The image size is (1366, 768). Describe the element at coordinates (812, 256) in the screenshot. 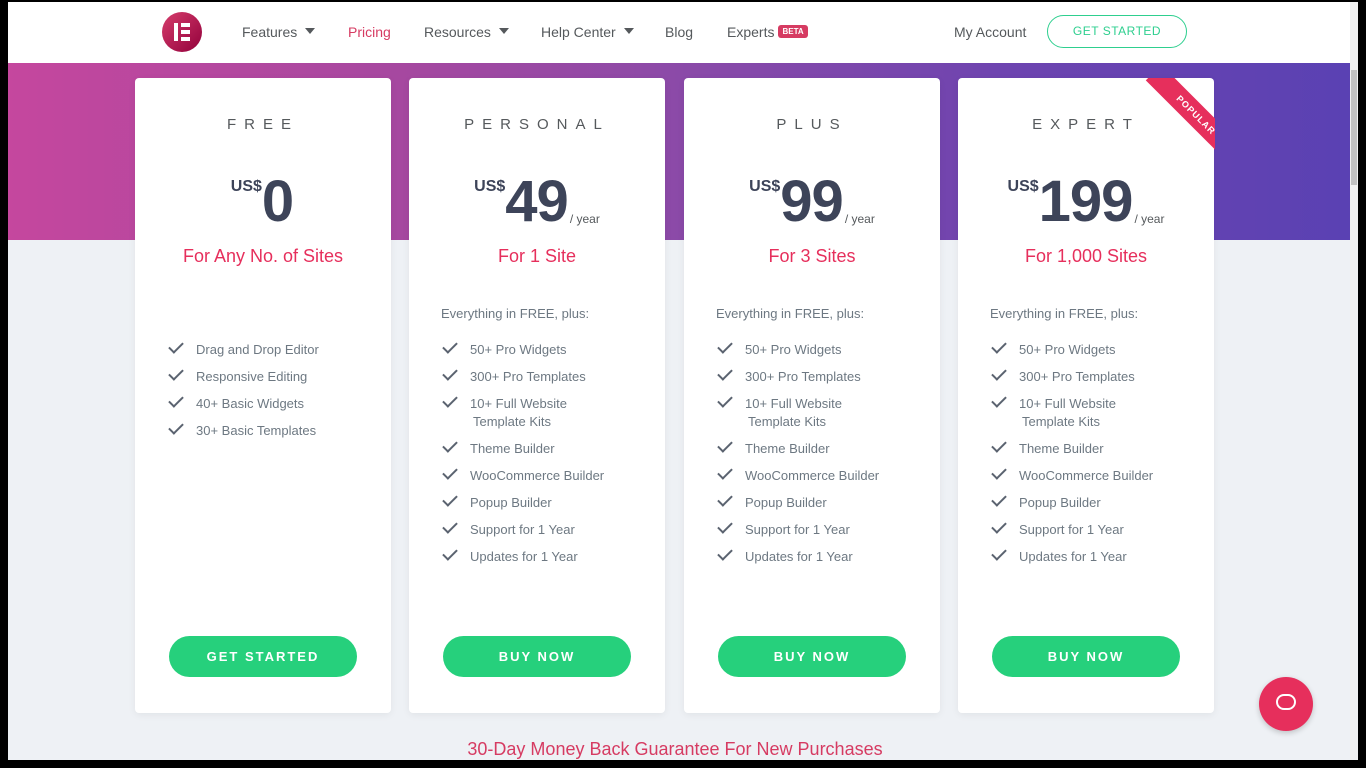

I see `plan-sites: For 3 Sites` at that location.